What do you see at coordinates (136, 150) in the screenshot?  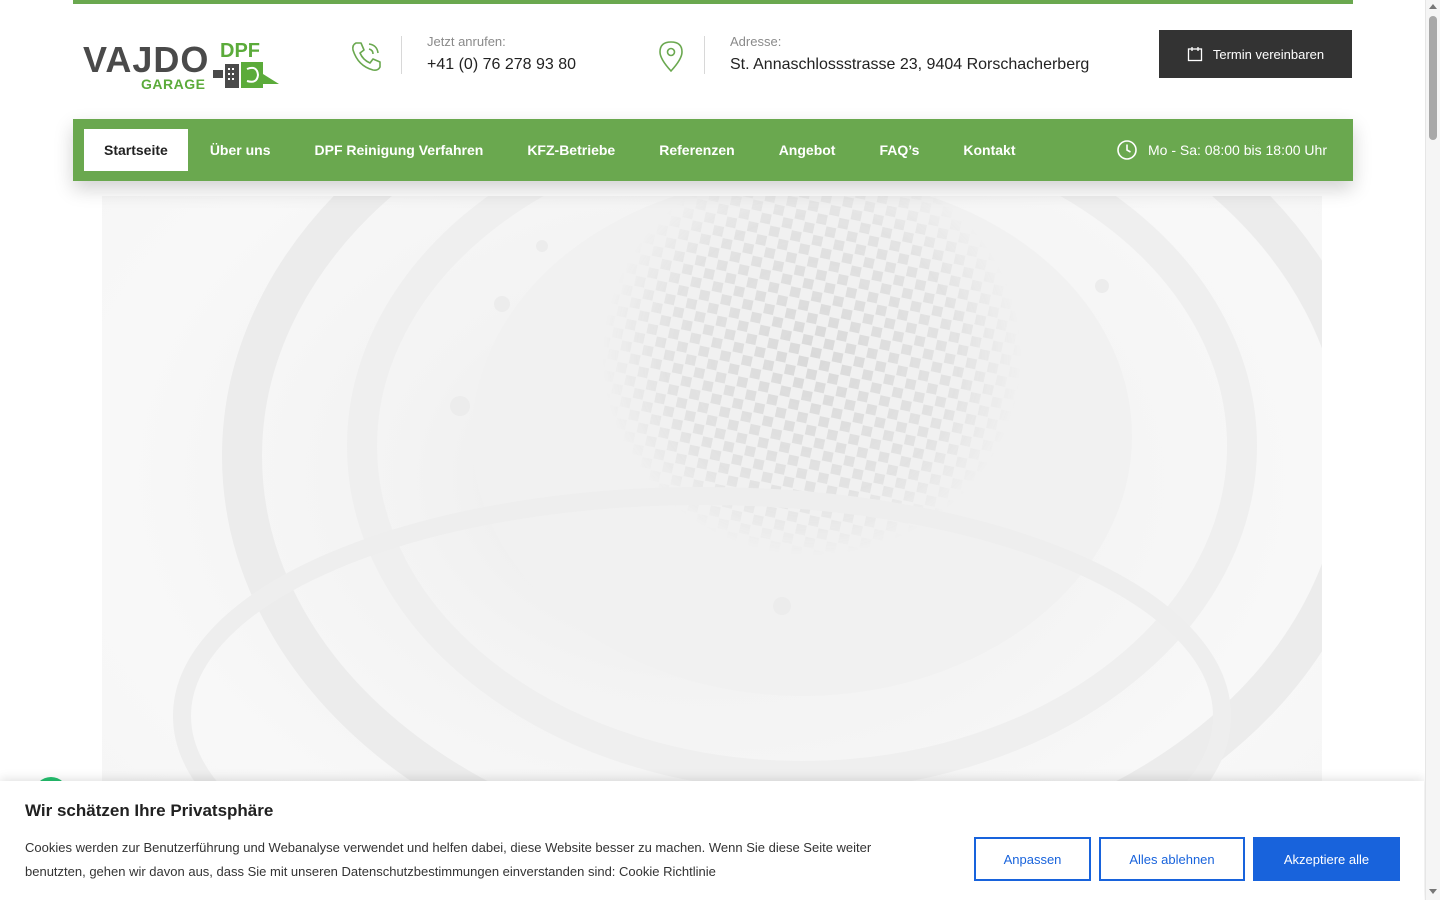 I see `nav-item-startseite: Startseite` at bounding box center [136, 150].